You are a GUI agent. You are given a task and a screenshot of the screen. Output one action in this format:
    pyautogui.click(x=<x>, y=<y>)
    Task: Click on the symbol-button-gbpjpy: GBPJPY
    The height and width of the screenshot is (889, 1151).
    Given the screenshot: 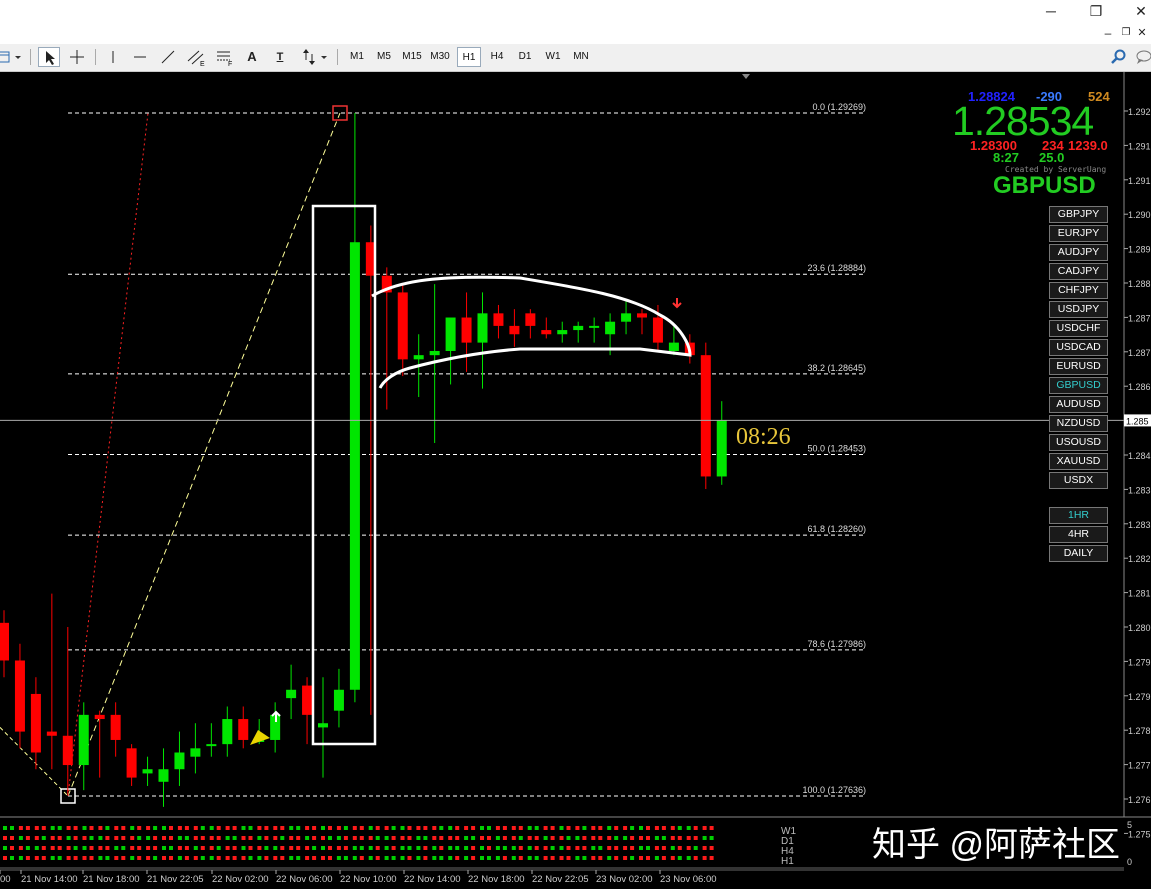 What is the action you would take?
    pyautogui.click(x=1078, y=214)
    